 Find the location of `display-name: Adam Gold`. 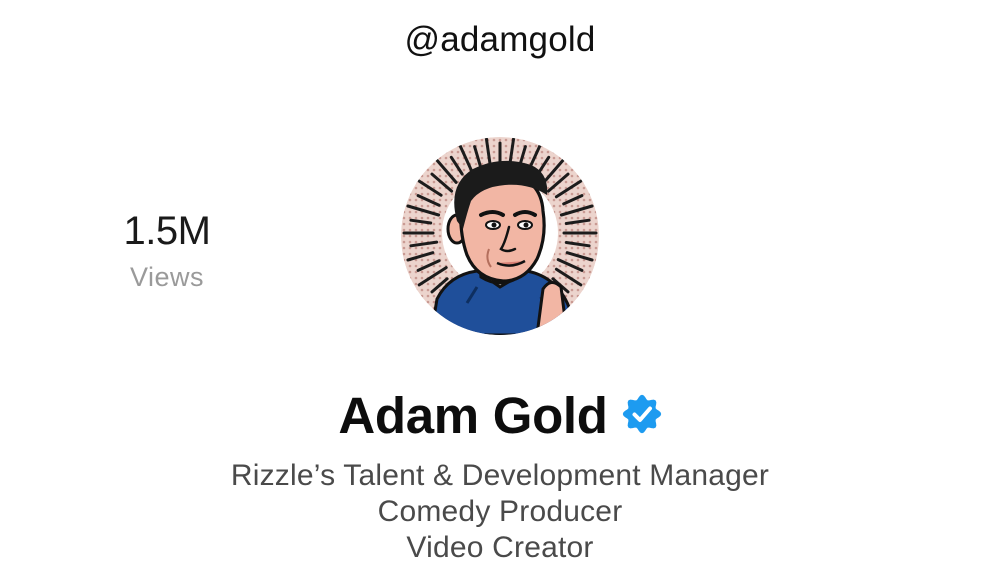

display-name: Adam Gold is located at coordinates (473, 415).